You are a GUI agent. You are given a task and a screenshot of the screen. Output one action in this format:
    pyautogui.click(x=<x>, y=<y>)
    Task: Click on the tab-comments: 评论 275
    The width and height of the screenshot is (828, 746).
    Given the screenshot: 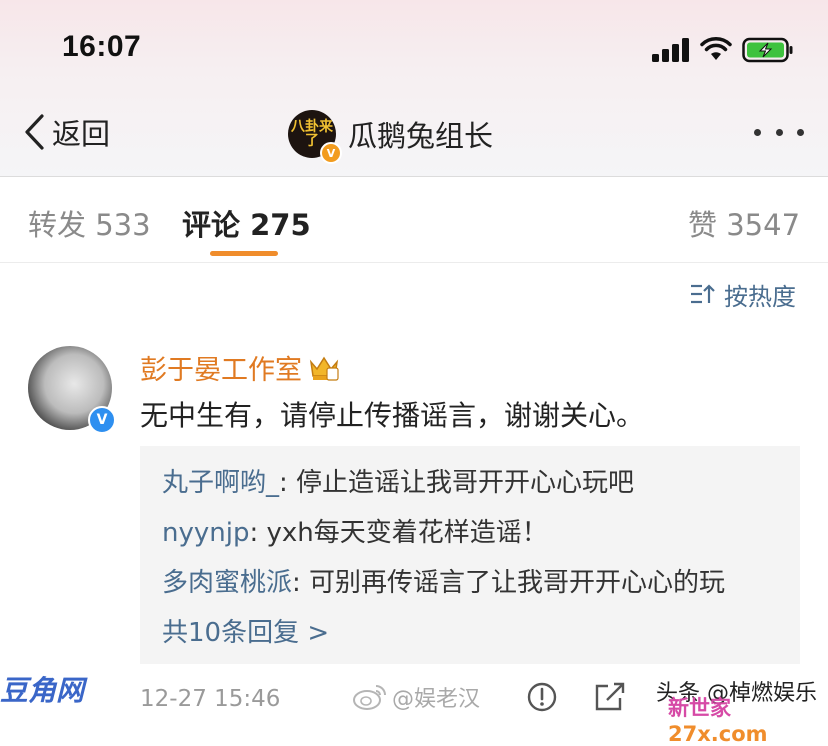 What is the action you would take?
    pyautogui.click(x=246, y=223)
    